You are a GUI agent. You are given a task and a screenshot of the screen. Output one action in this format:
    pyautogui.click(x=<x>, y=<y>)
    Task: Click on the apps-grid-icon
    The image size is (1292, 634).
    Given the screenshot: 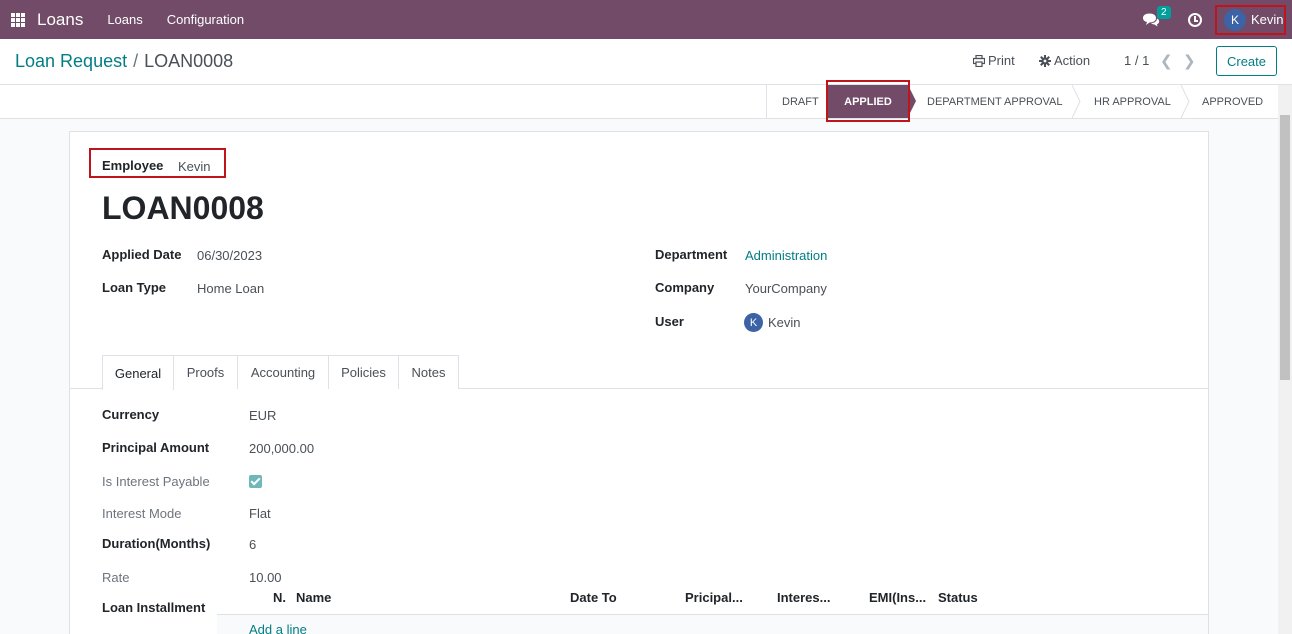 What is the action you would take?
    pyautogui.click(x=18, y=19)
    